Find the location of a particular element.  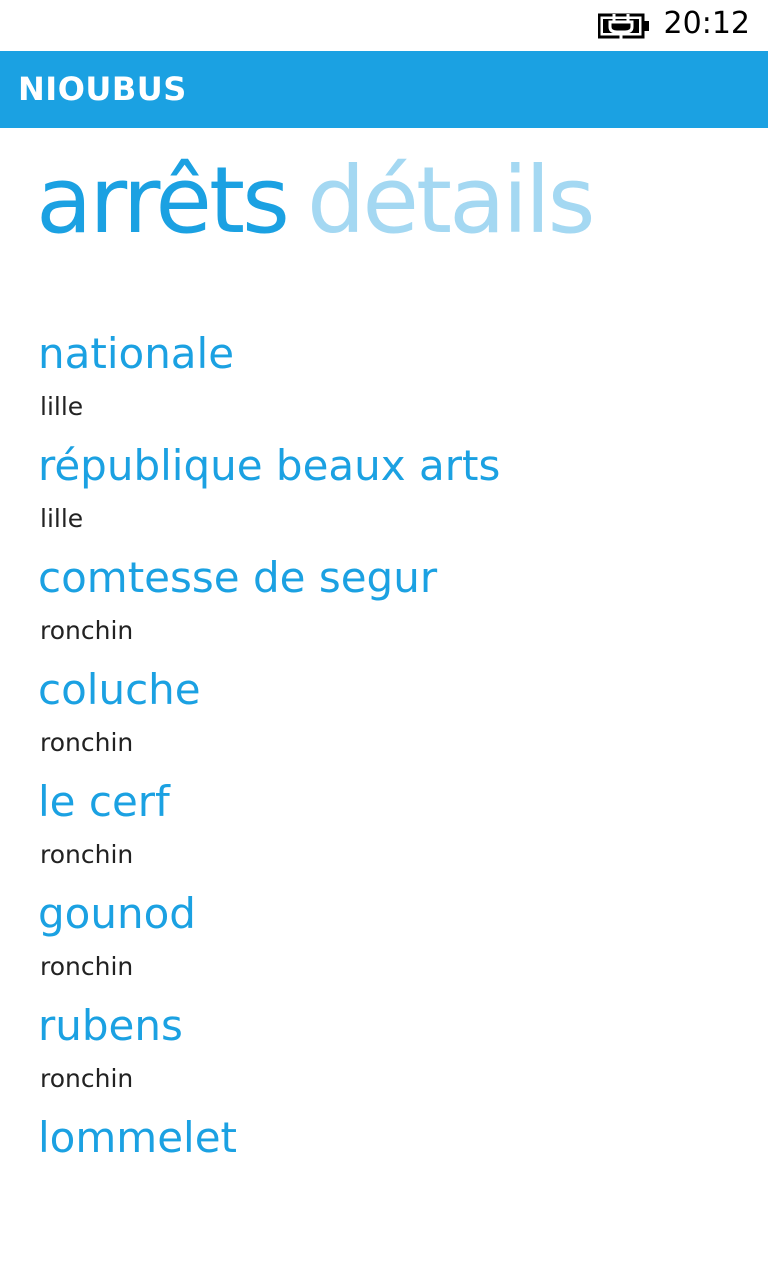

battery-charging-icon is located at coordinates (623, 26).